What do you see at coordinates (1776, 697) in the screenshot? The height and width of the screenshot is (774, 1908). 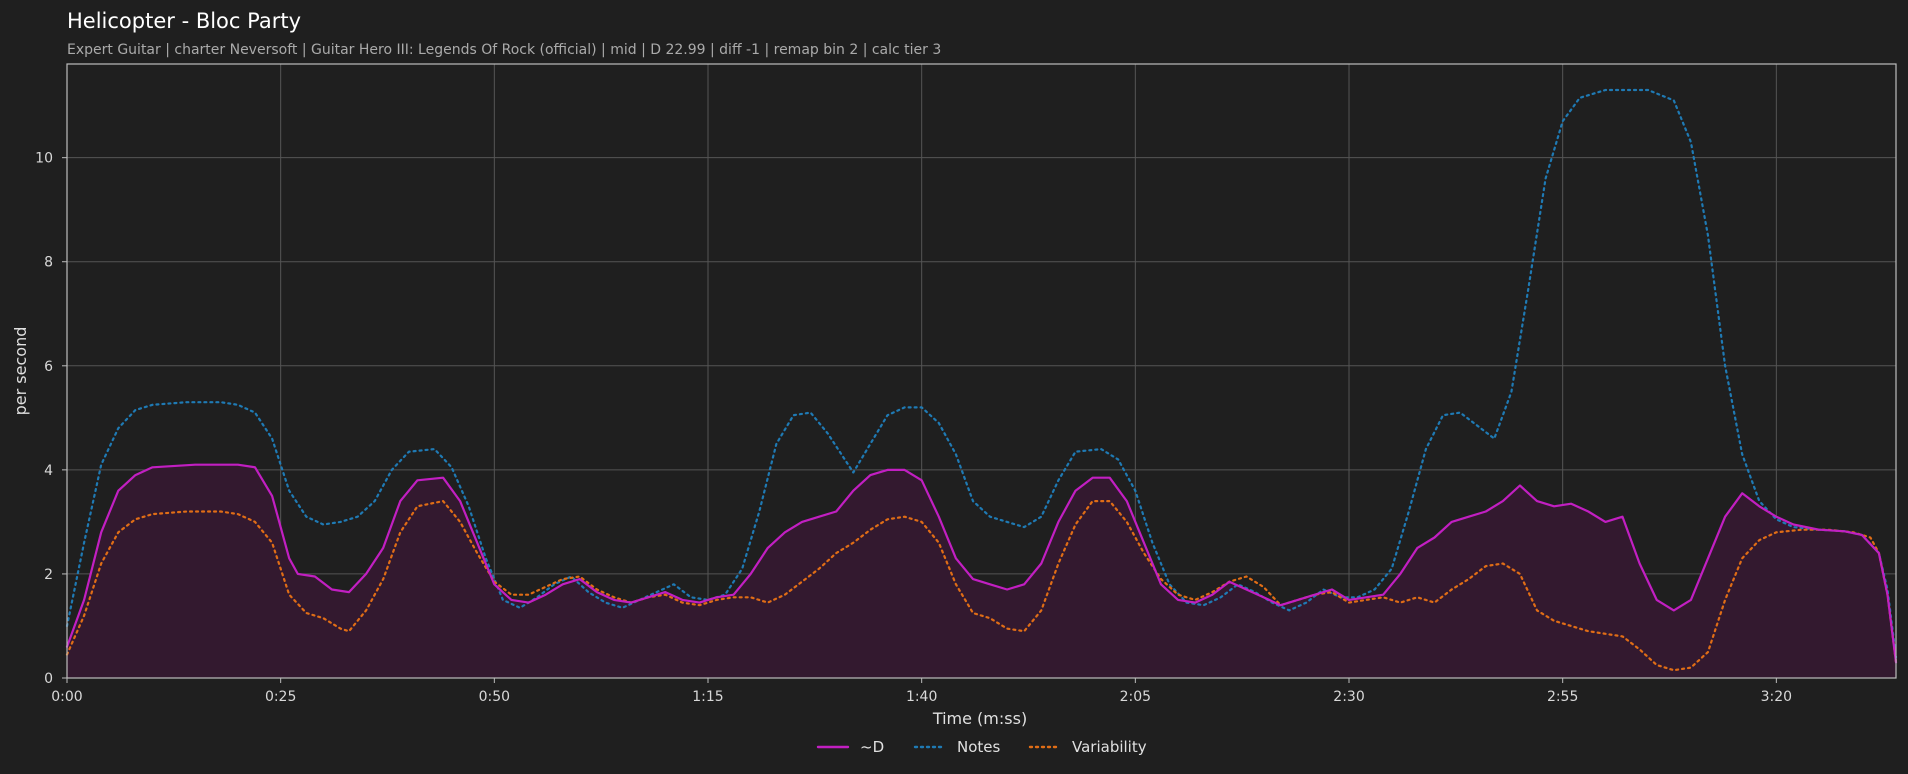 I see `x-tick-label: 3:20` at bounding box center [1776, 697].